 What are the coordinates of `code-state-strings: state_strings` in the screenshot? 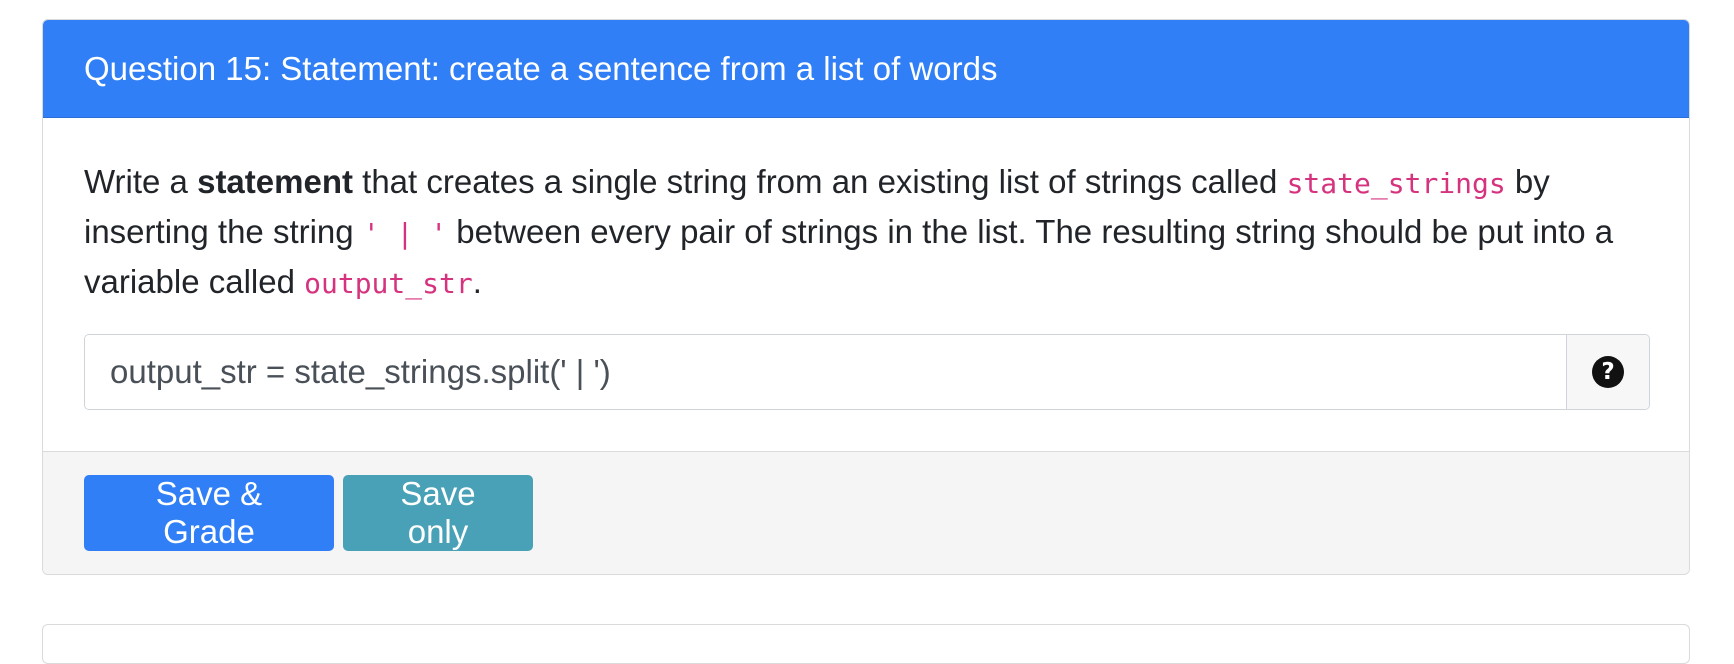 It's located at (1396, 183).